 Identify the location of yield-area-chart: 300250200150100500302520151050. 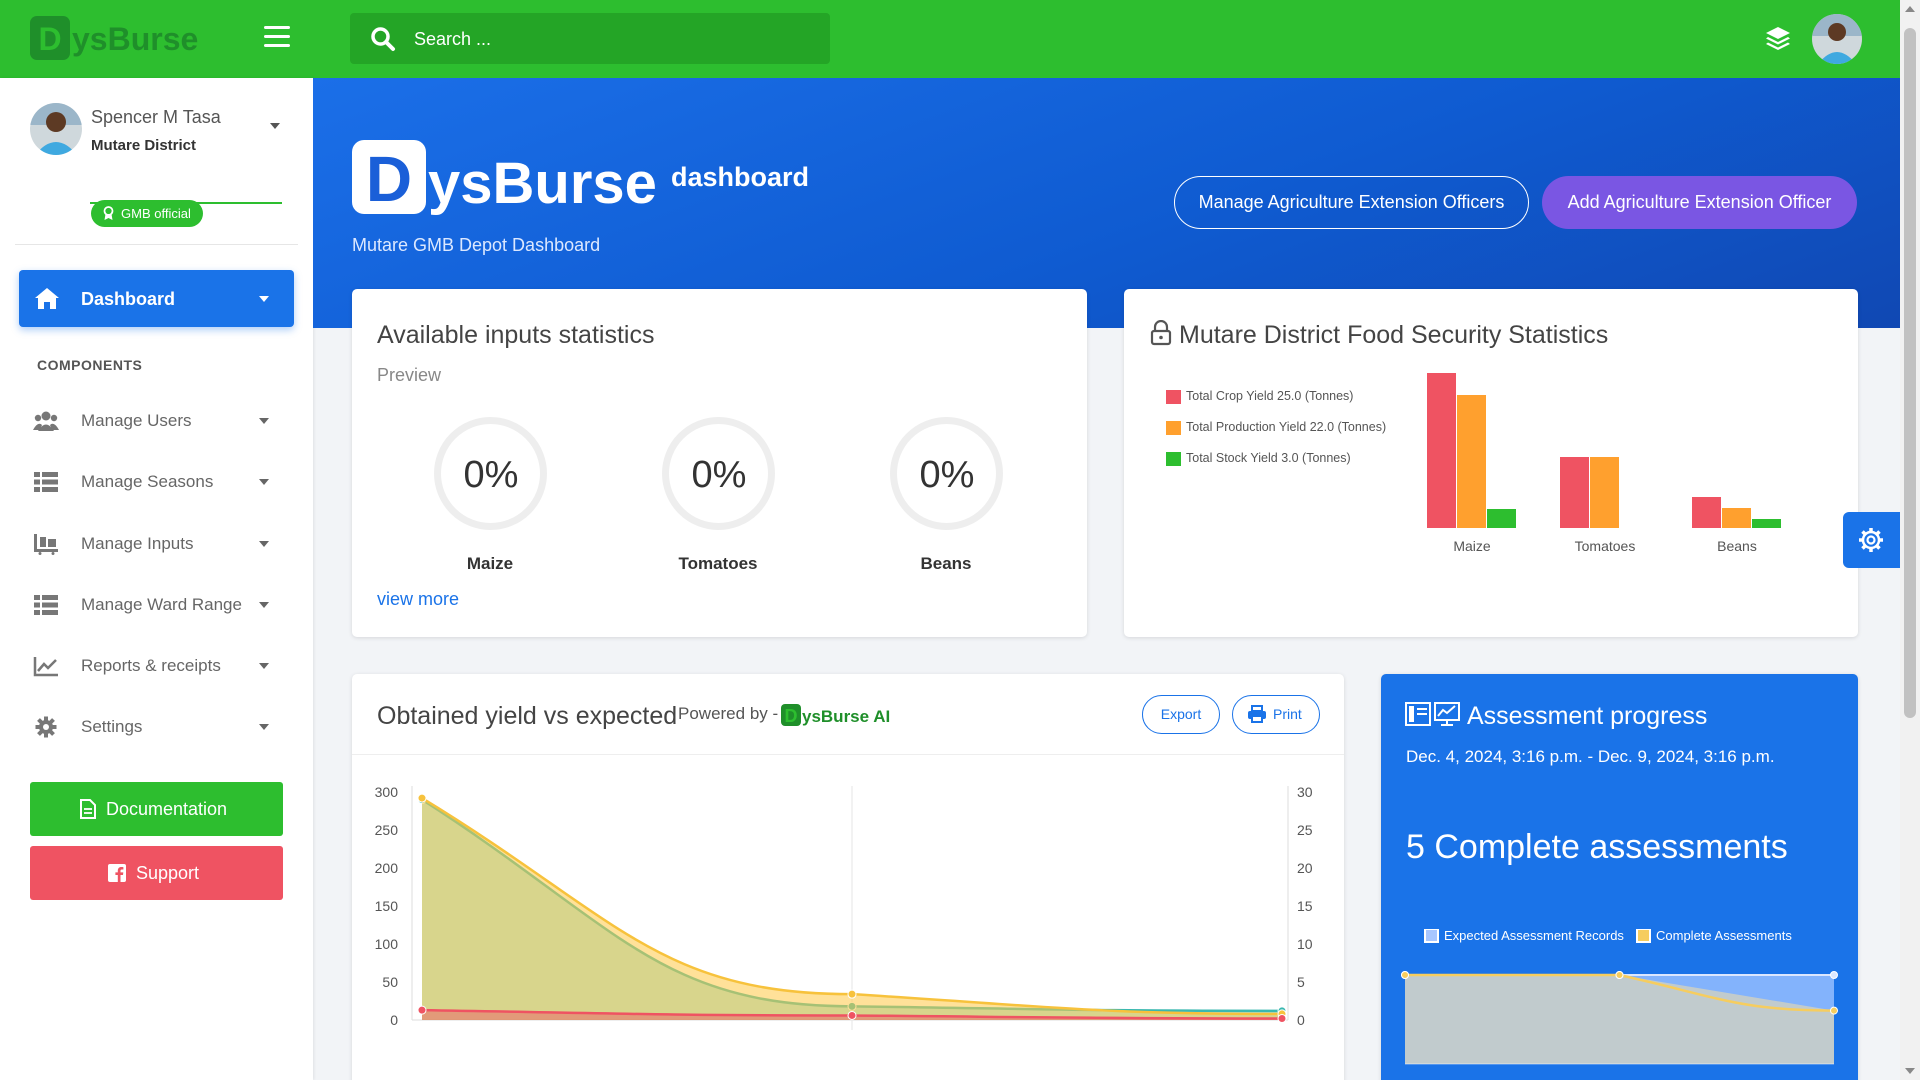
(844, 907).